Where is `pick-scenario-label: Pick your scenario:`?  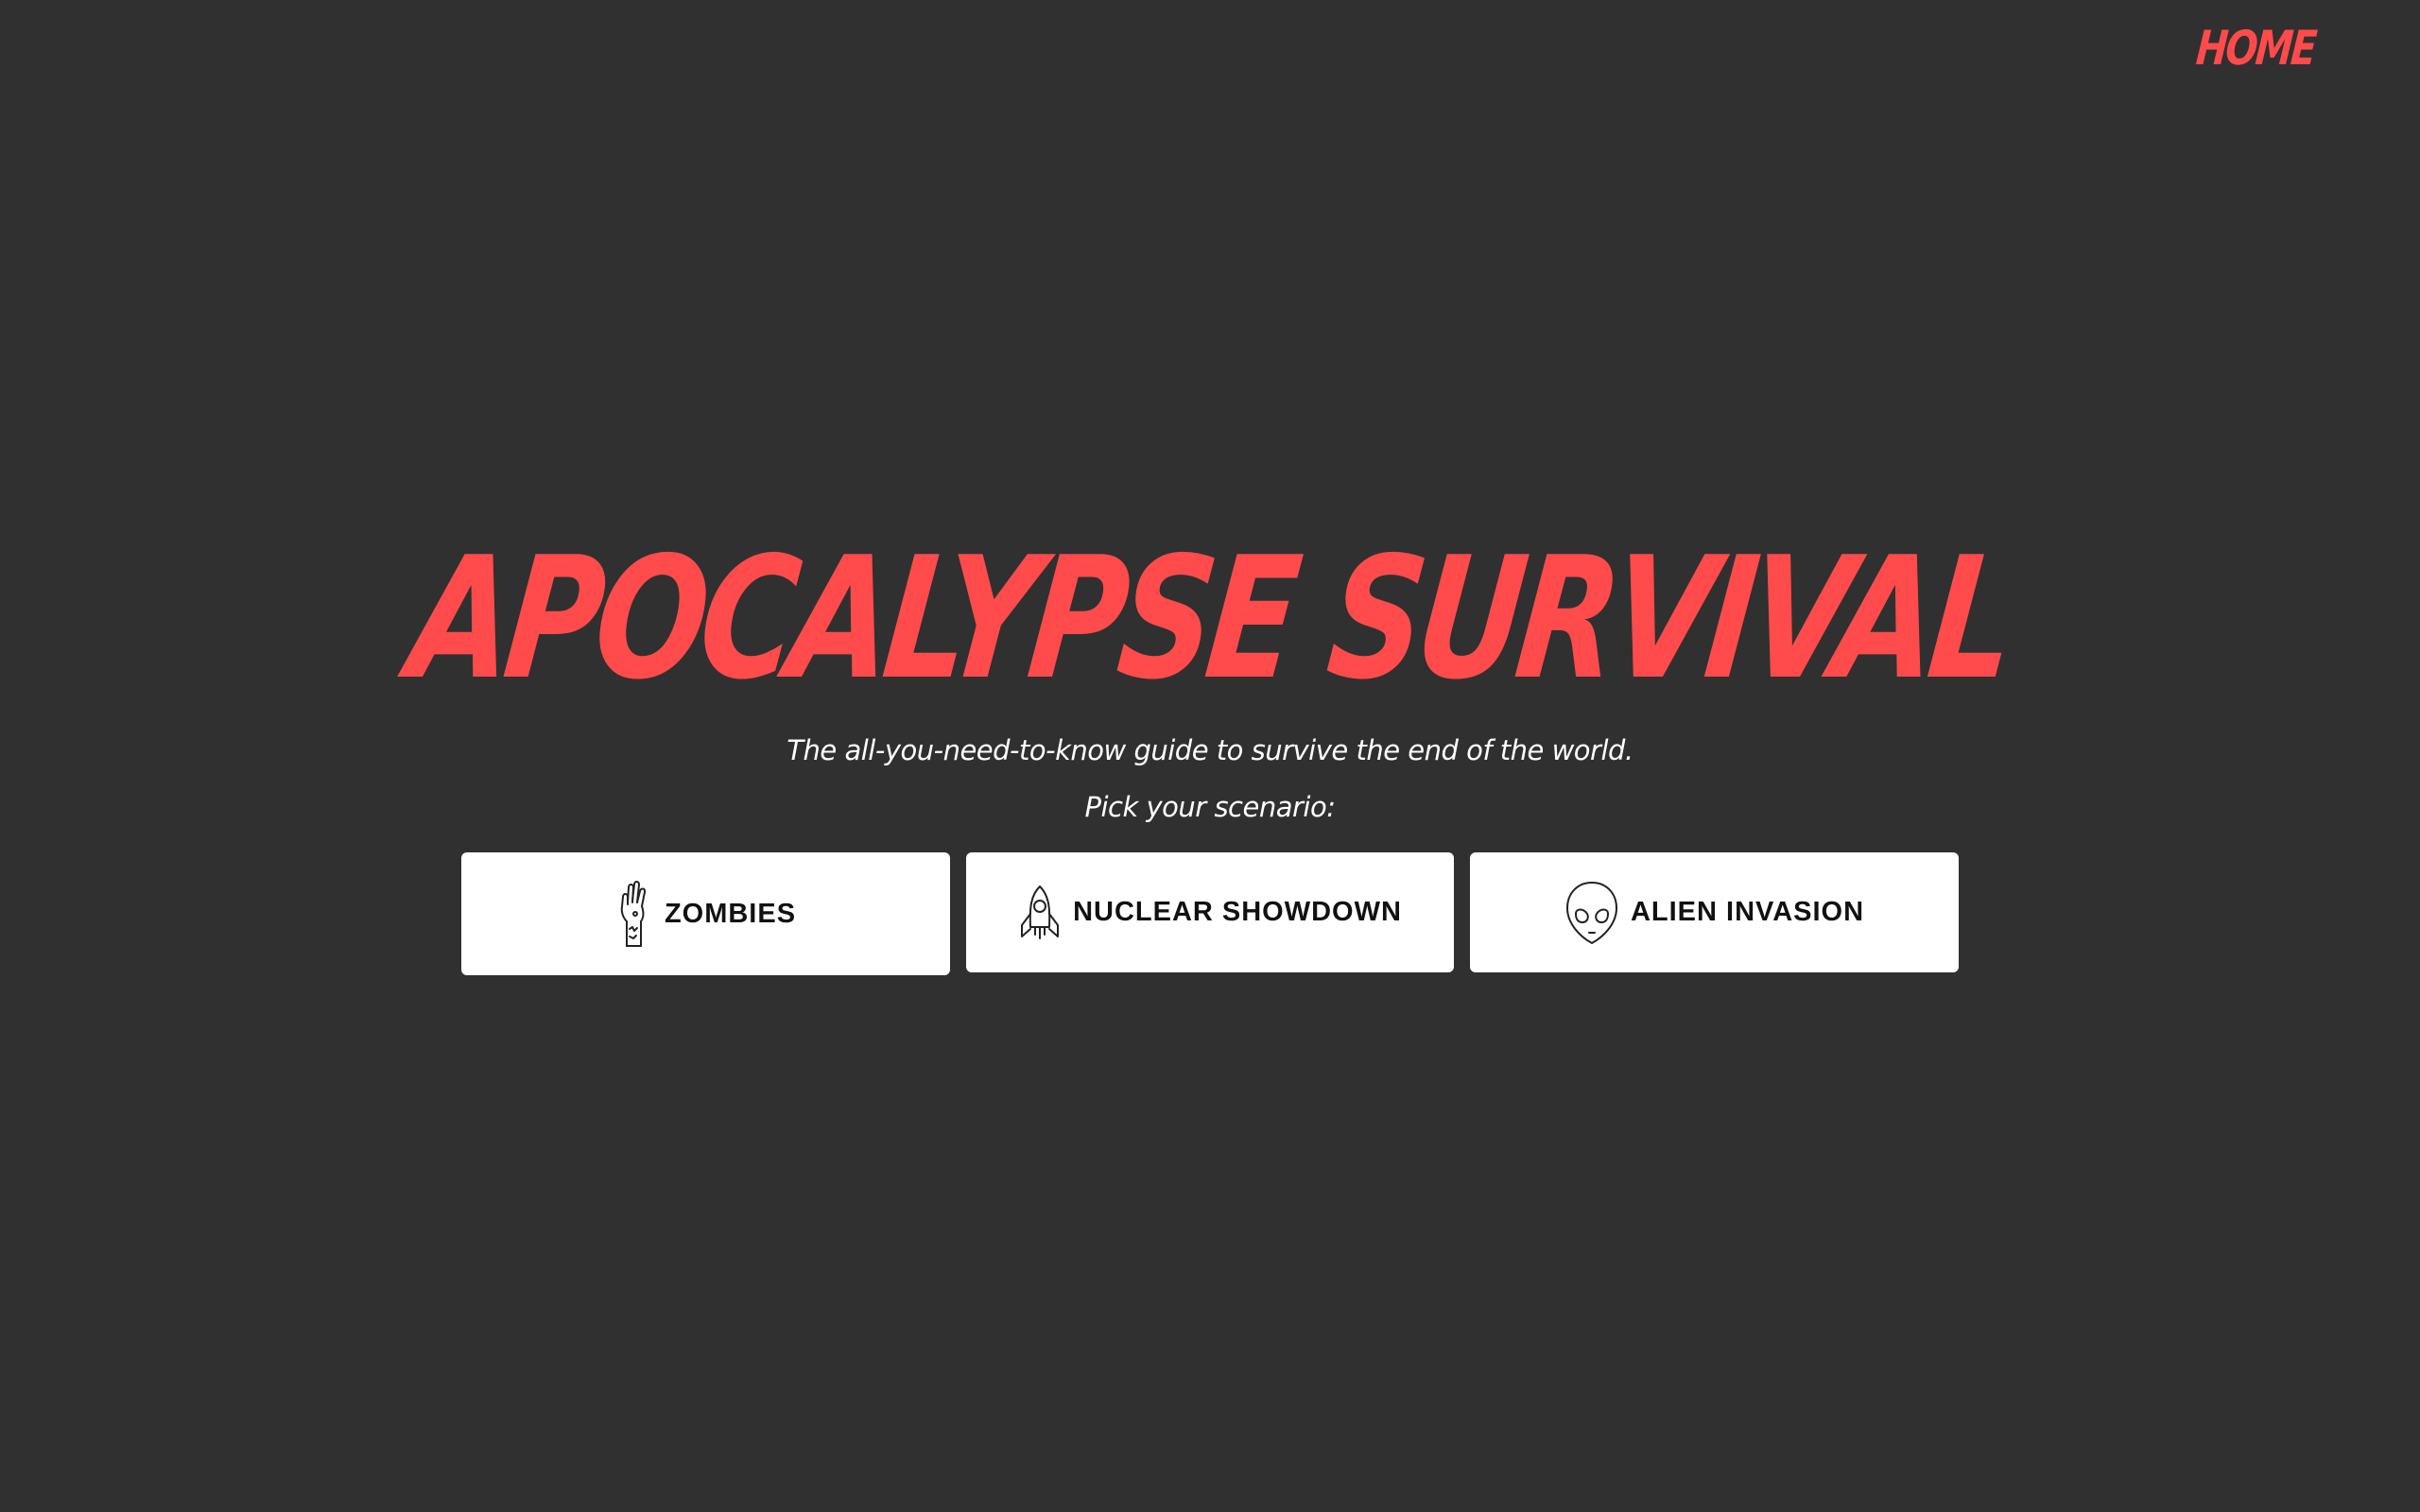 pick-scenario-label: Pick your scenario: is located at coordinates (1210, 807).